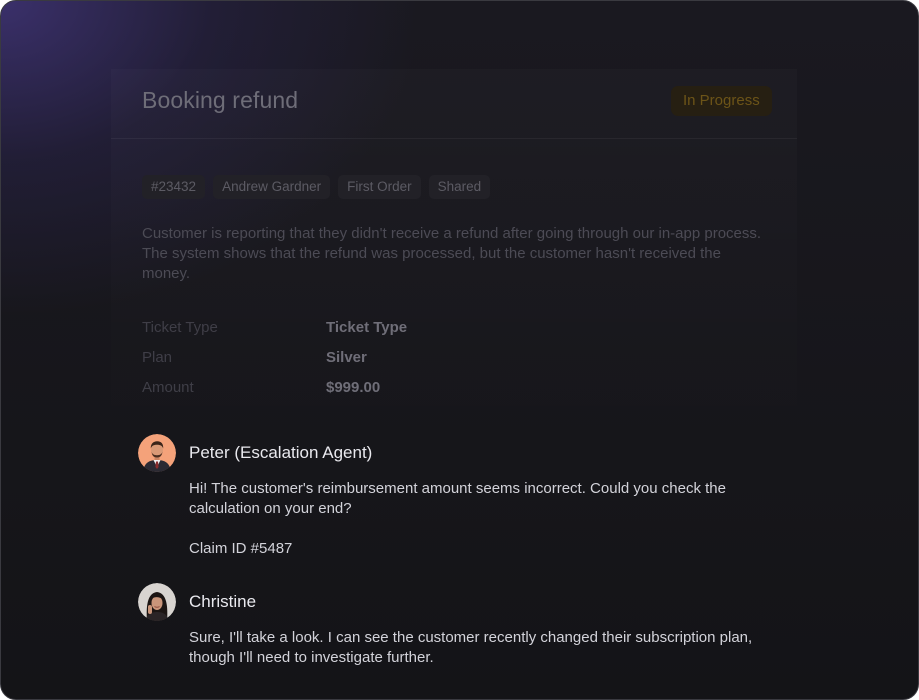 The width and height of the screenshot is (919, 700). I want to click on avatar-woman-icon, so click(157, 602).